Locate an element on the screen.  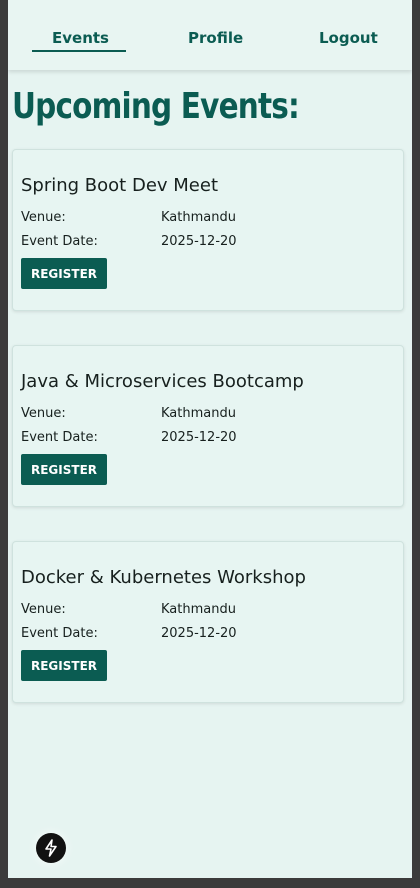
event-title: Docker & Kubernetes Workshop is located at coordinates (163, 577).